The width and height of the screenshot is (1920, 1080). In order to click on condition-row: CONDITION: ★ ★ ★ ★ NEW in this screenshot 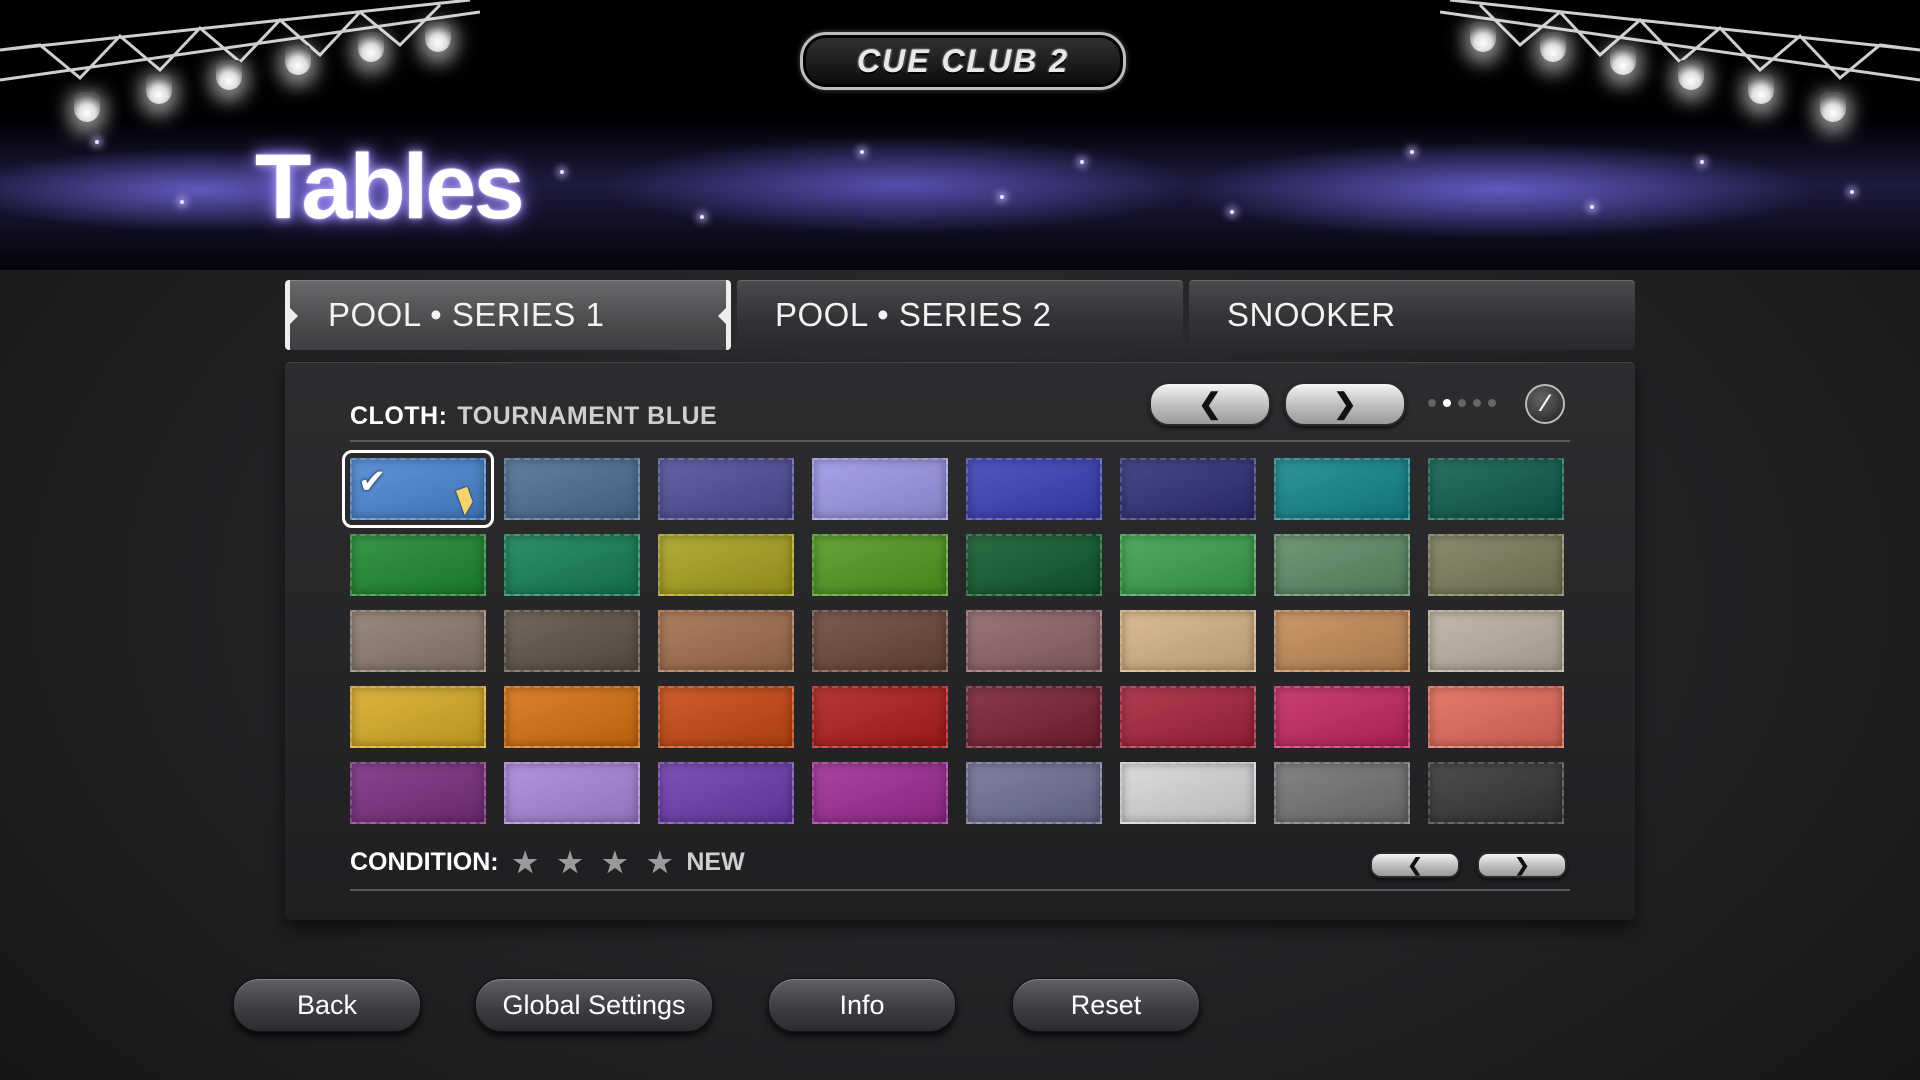, I will do `click(547, 862)`.